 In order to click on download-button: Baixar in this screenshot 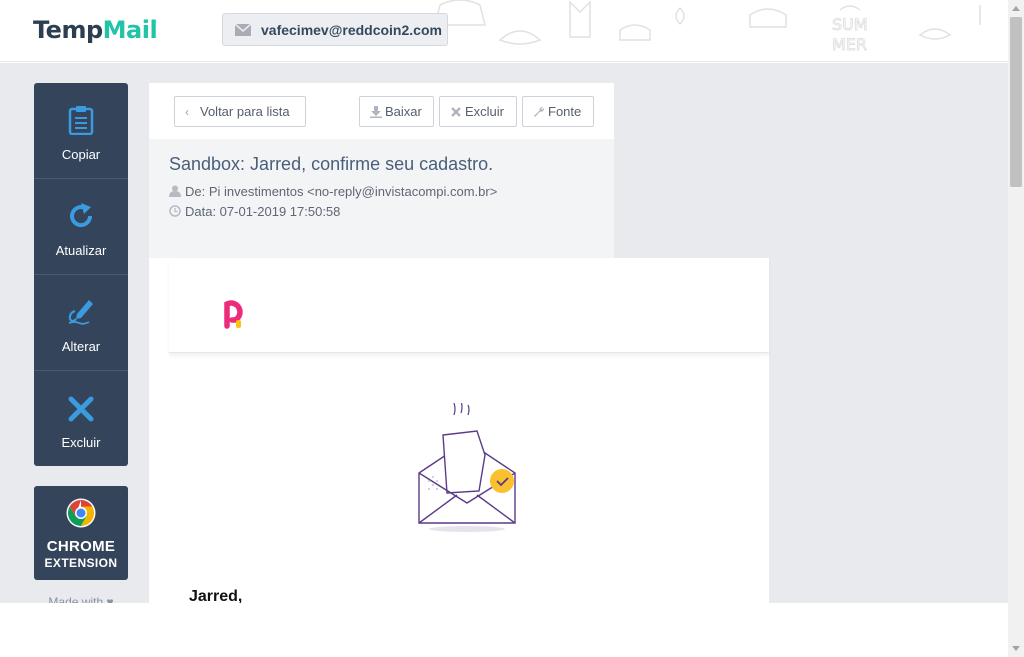, I will do `click(396, 111)`.